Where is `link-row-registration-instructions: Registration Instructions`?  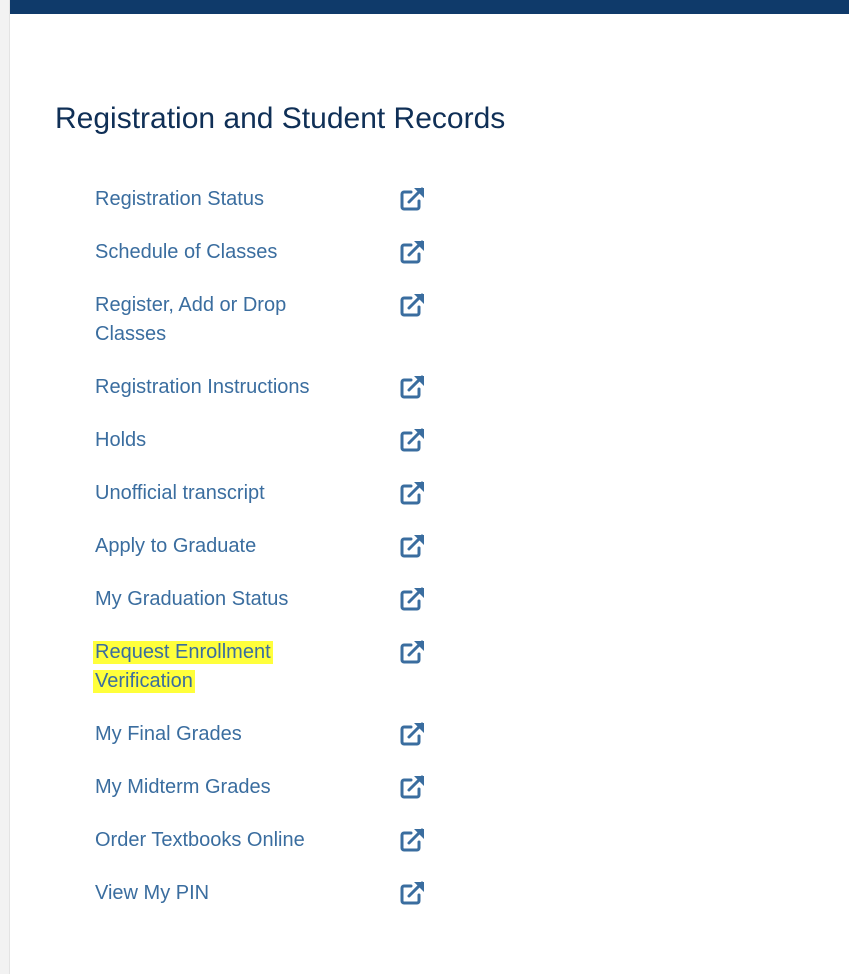
link-row-registration-instructions: Registration Instructions is located at coordinates (265, 399).